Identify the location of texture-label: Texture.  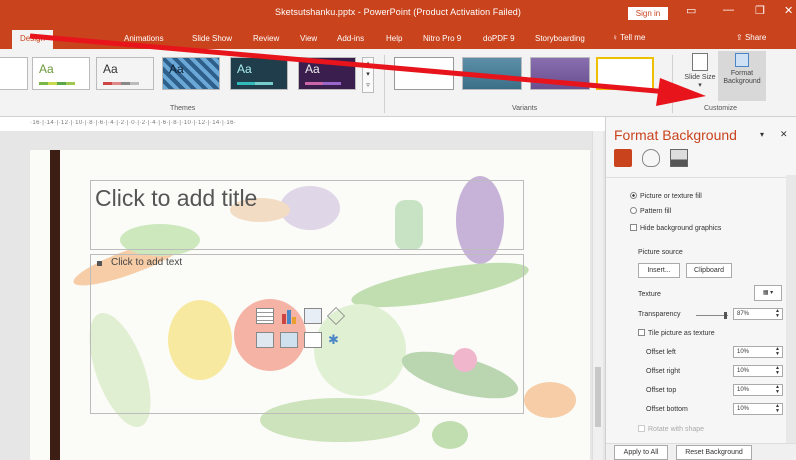
(649, 294).